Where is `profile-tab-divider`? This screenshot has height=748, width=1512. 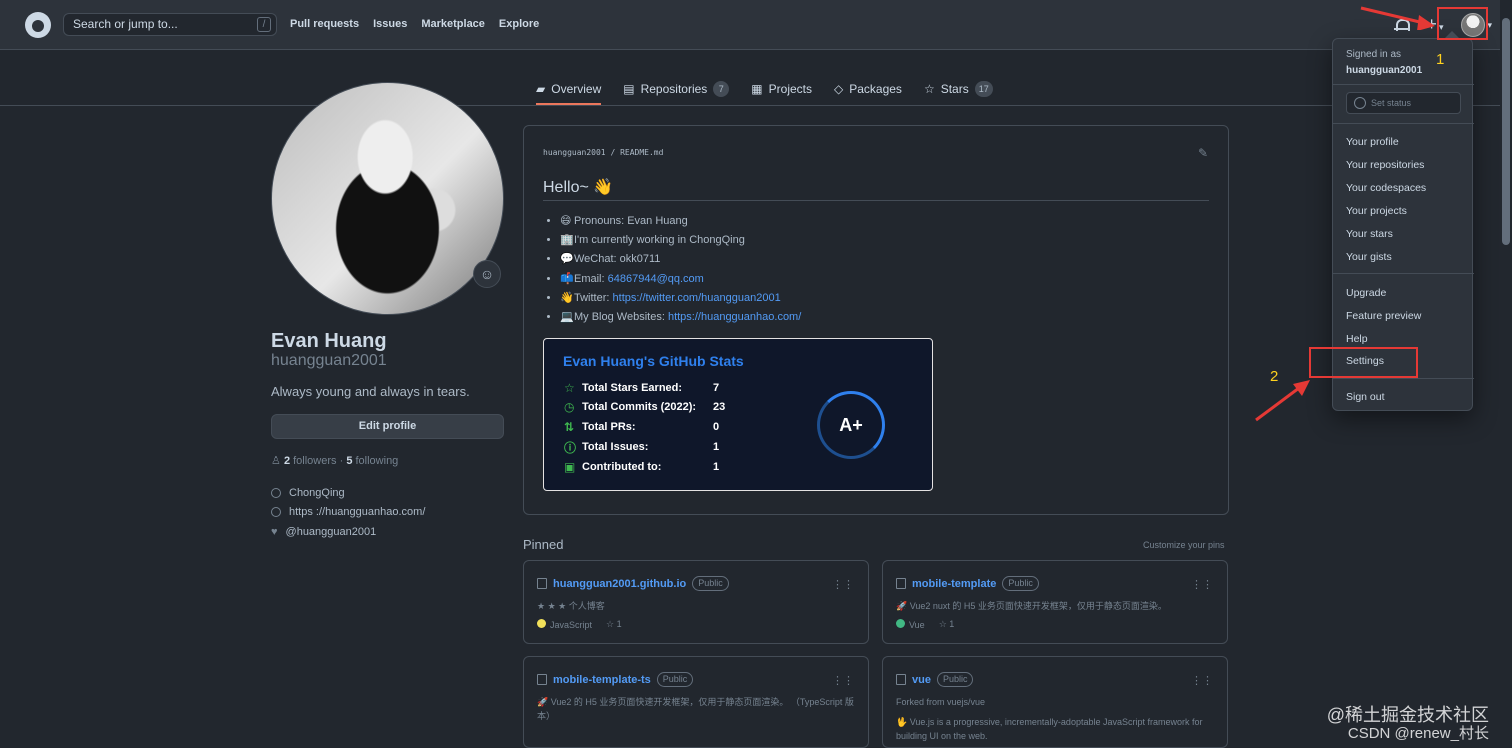
profile-tab-divider is located at coordinates (756, 105).